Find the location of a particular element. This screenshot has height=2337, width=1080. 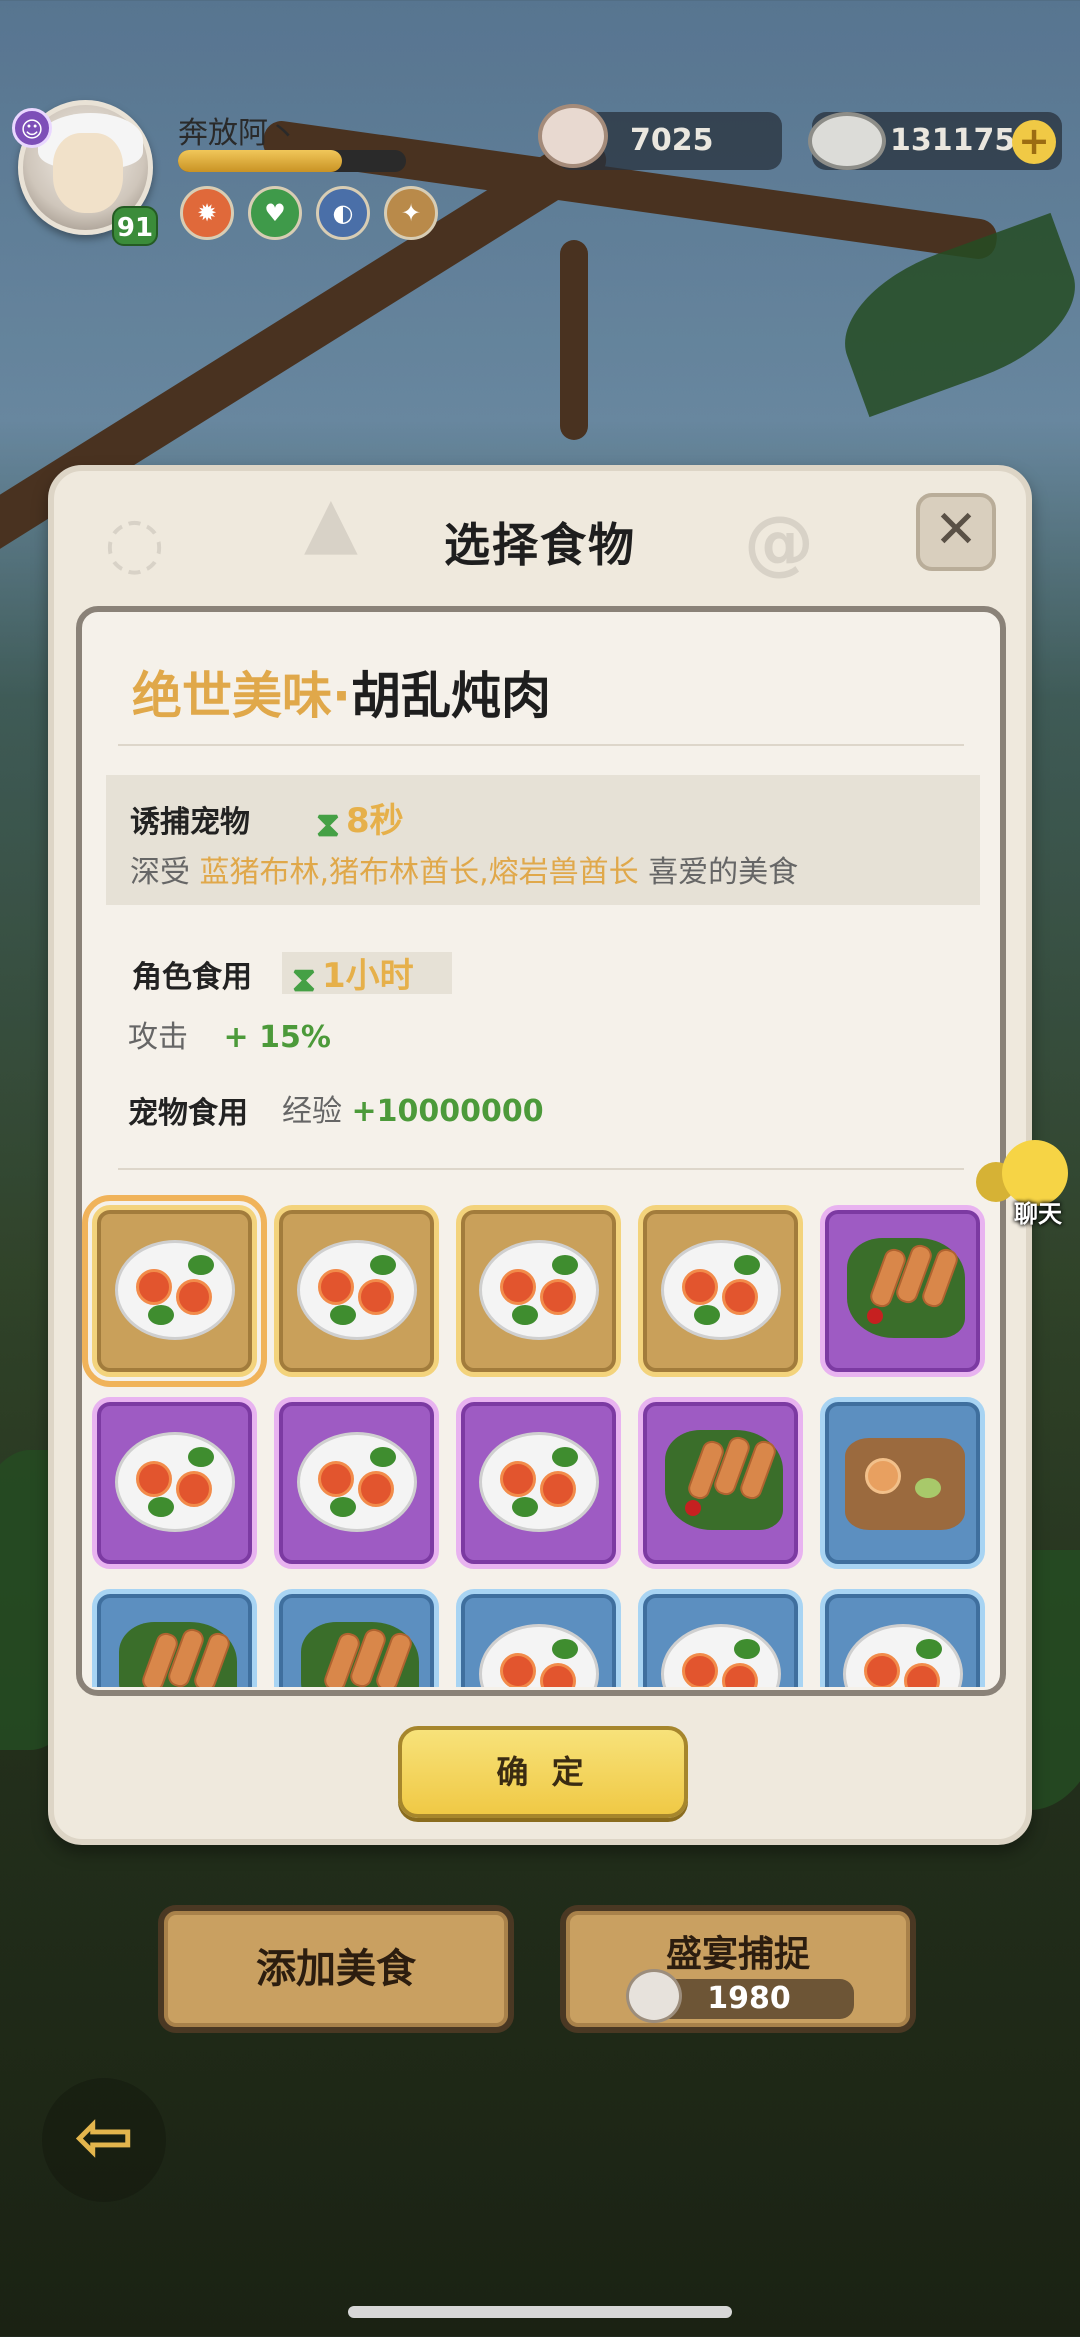

buff-row: ✹ ♥ ◐ ✦ is located at coordinates (309, 213).